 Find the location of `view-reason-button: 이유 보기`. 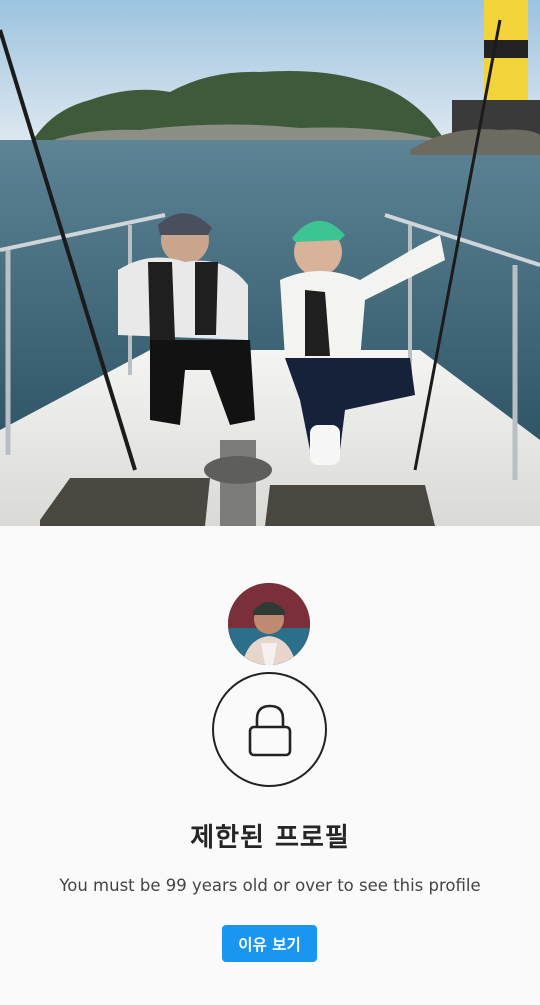

view-reason-button: 이유 보기 is located at coordinates (269, 943).